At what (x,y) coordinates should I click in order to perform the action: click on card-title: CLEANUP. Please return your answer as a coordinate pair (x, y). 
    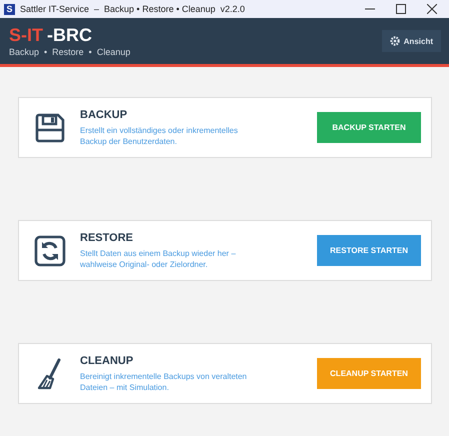
    Looking at the image, I should click on (107, 360).